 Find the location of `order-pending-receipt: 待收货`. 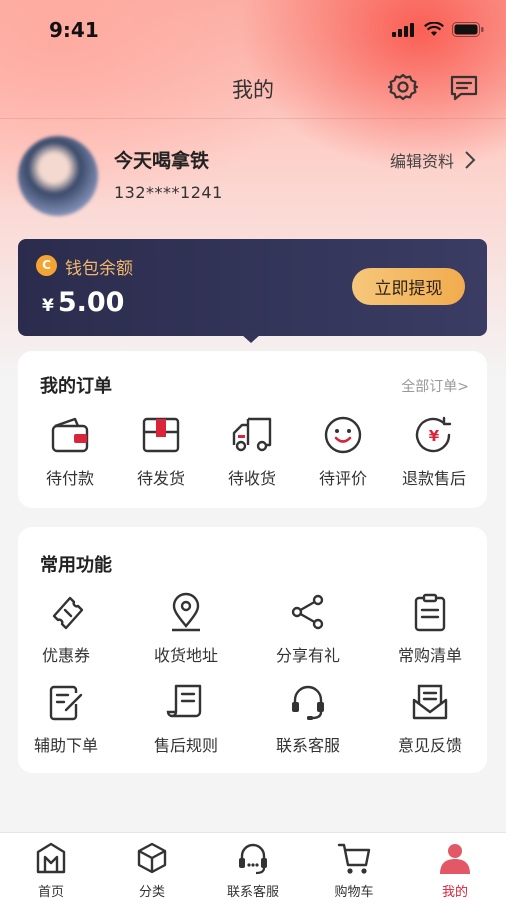

order-pending-receipt: 待收货 is located at coordinates (252, 452).